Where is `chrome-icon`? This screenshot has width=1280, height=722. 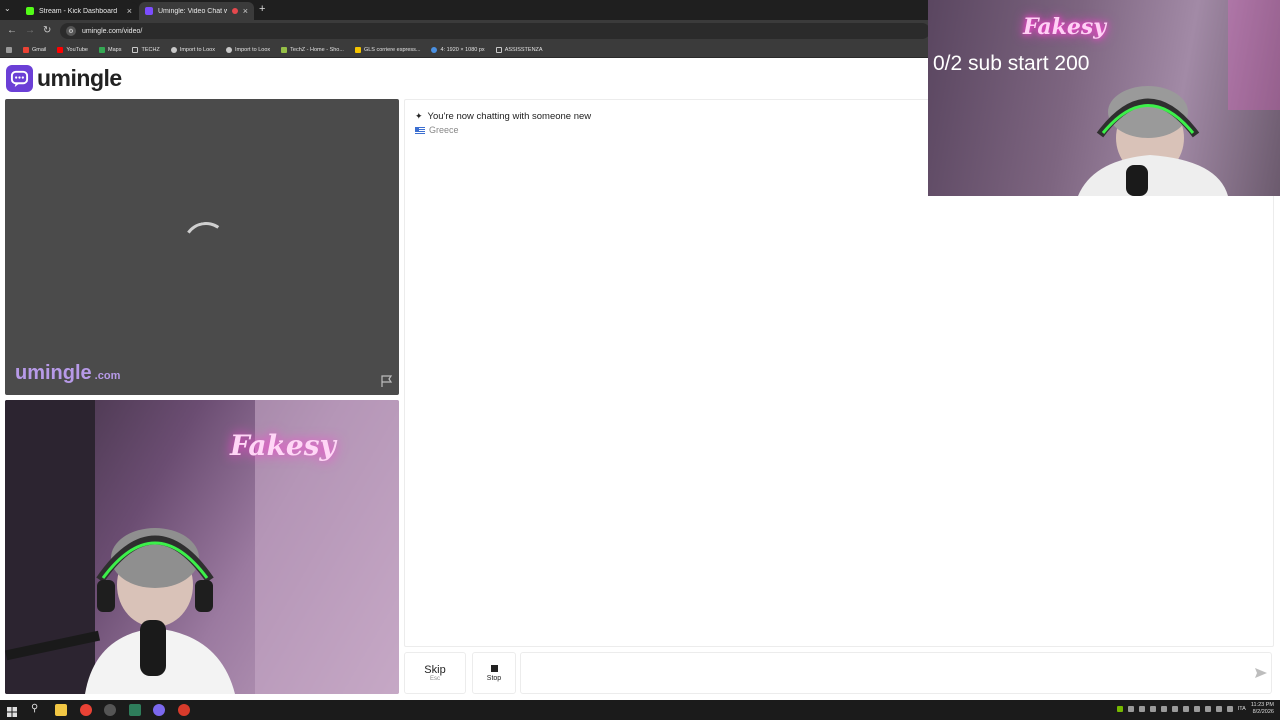 chrome-icon is located at coordinates (86, 710).